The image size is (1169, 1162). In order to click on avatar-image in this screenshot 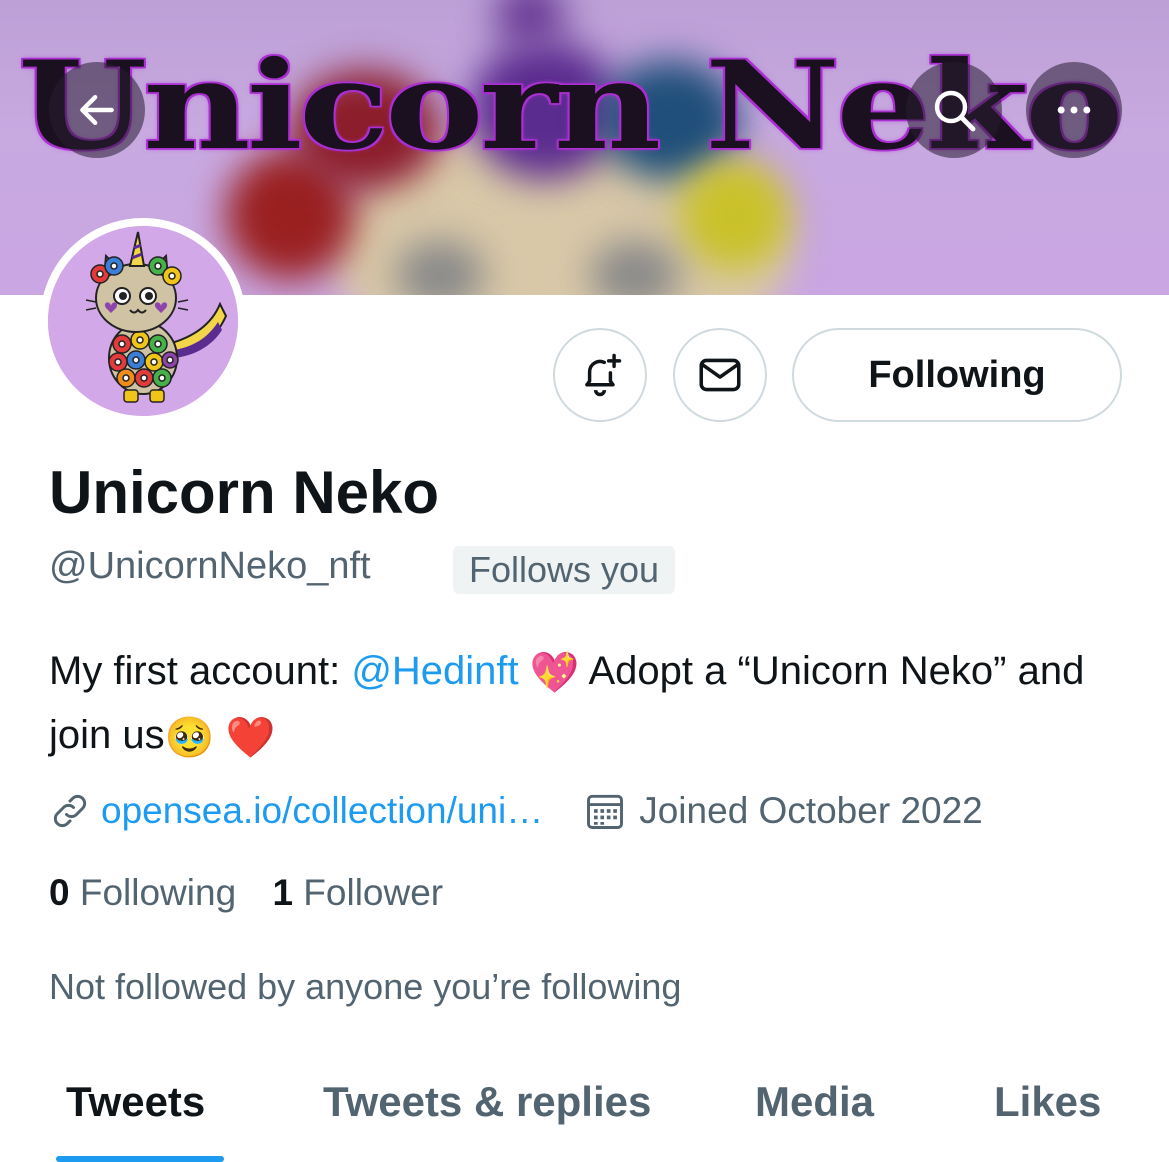, I will do `click(143, 321)`.